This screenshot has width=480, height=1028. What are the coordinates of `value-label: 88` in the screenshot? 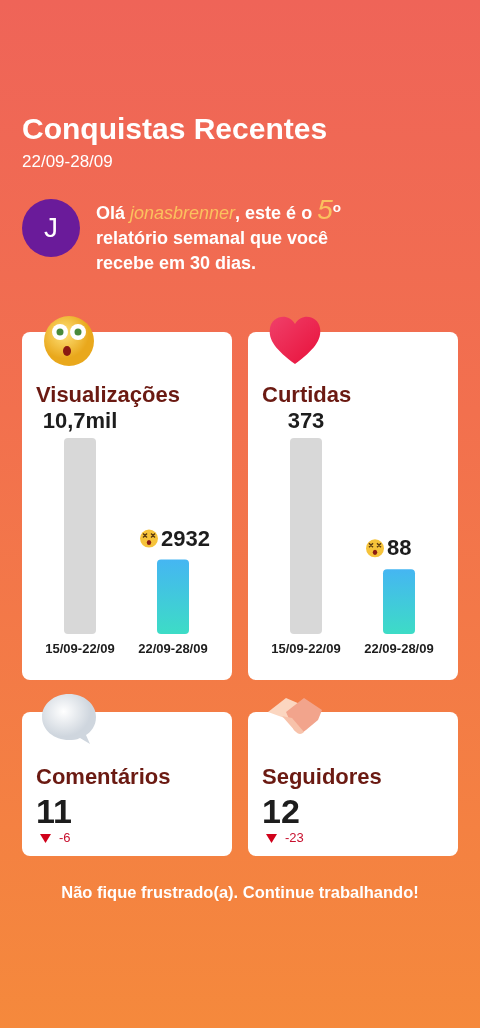 It's located at (399, 548).